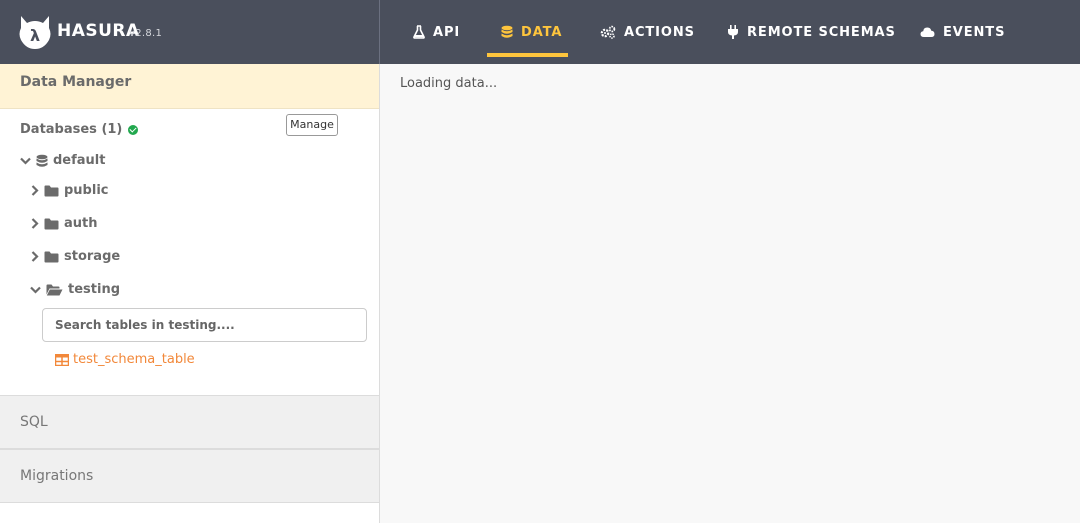  Describe the element at coordinates (927, 32) in the screenshot. I see `cloud-icon` at that location.